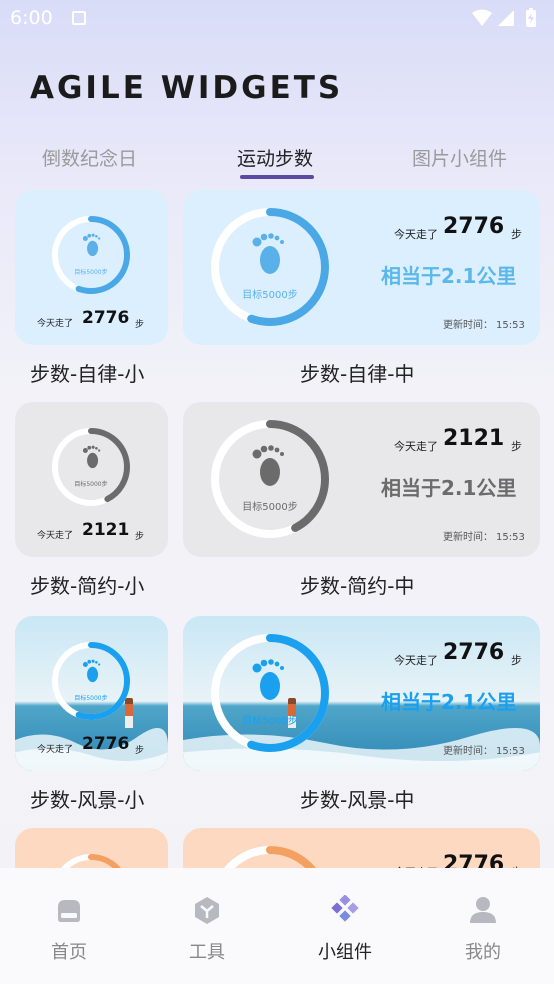 This screenshot has width=554, height=984. Describe the element at coordinates (345, 952) in the screenshot. I see `nav-widgets-label: 小组件` at that location.